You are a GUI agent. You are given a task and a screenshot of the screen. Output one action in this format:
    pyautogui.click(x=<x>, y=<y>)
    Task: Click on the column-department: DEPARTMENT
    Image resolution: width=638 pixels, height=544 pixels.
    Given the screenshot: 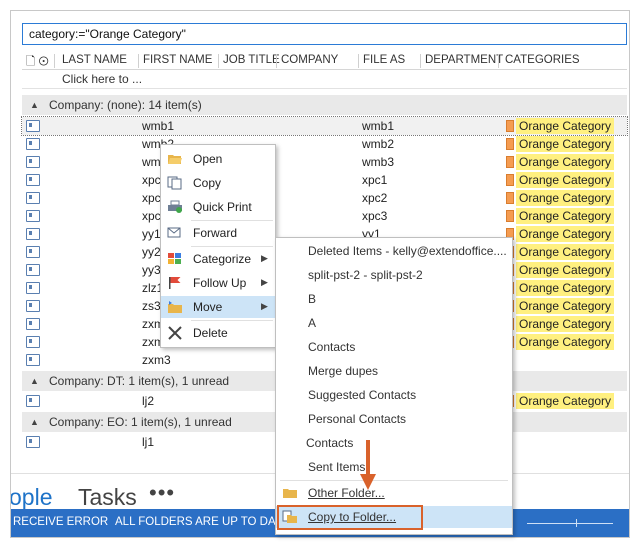 What is the action you would take?
    pyautogui.click(x=464, y=60)
    